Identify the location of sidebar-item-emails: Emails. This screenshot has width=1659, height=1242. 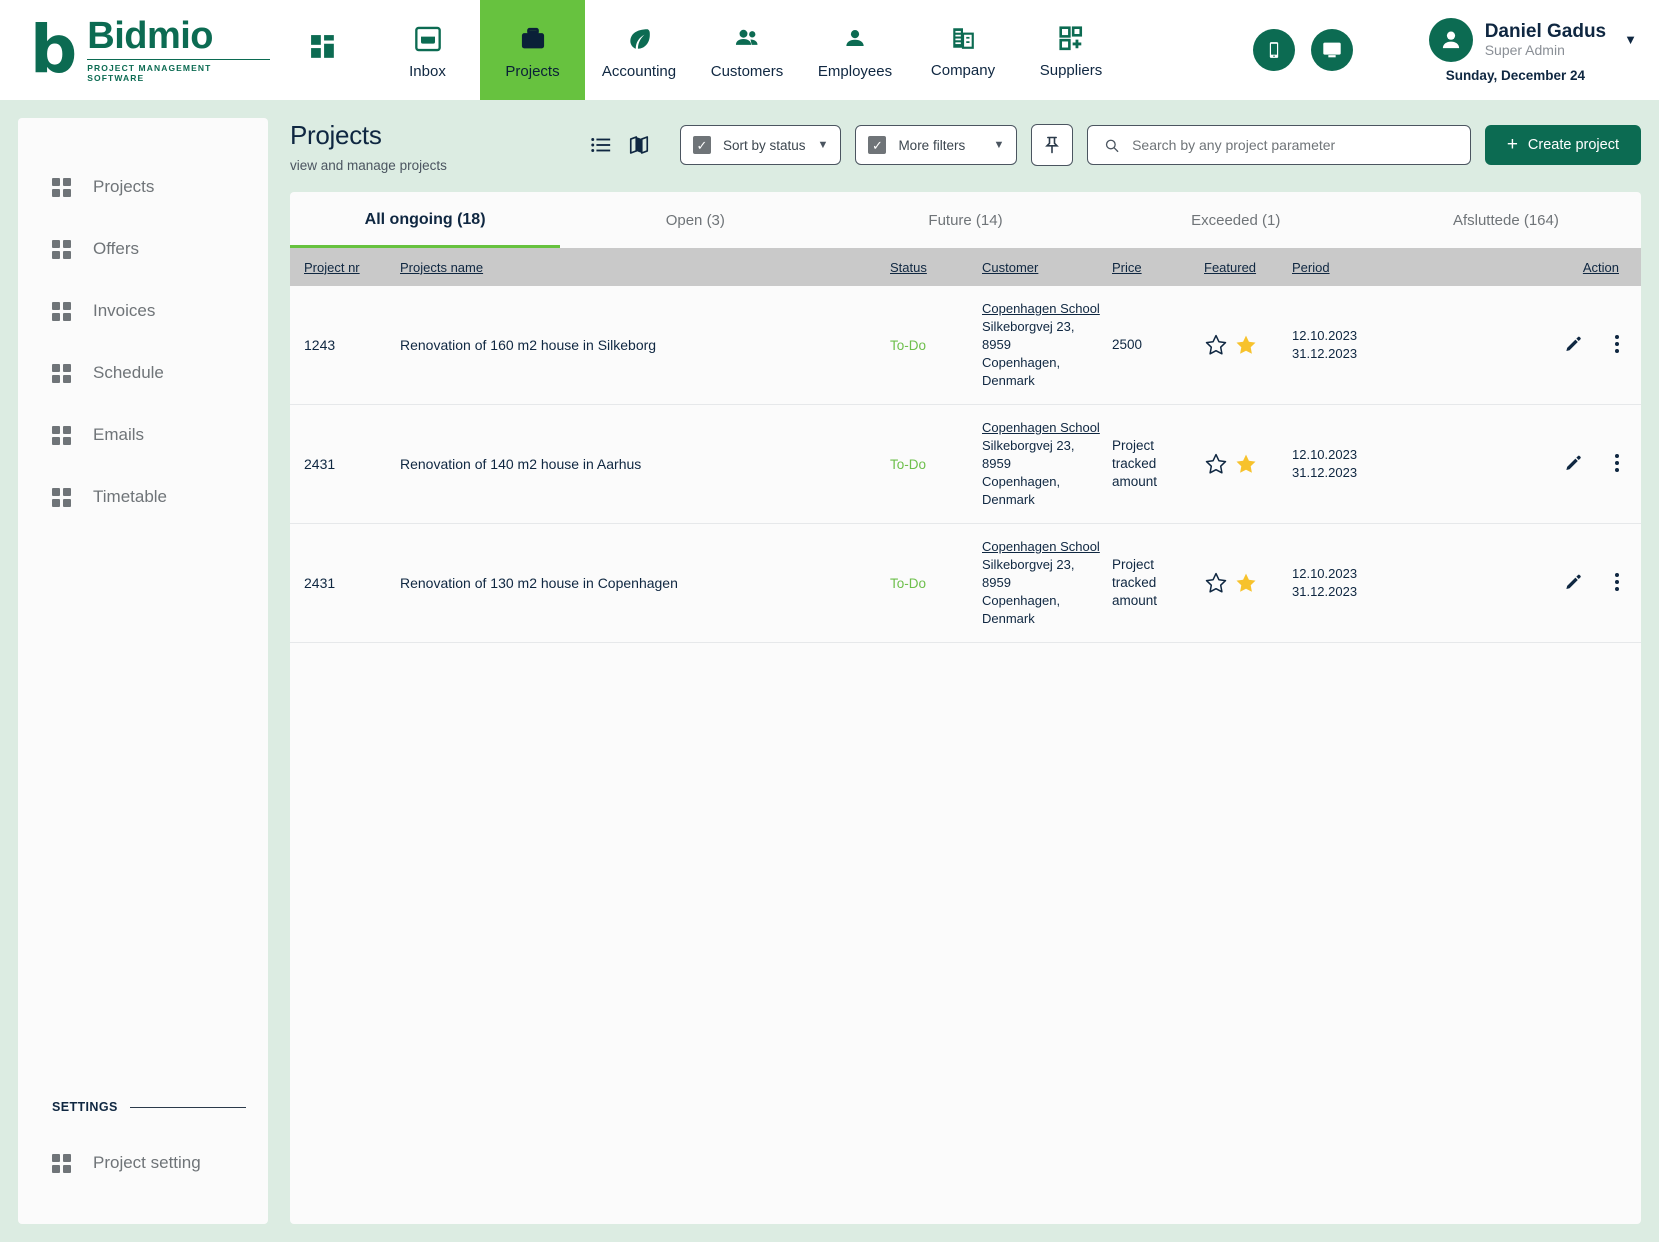
(143, 435).